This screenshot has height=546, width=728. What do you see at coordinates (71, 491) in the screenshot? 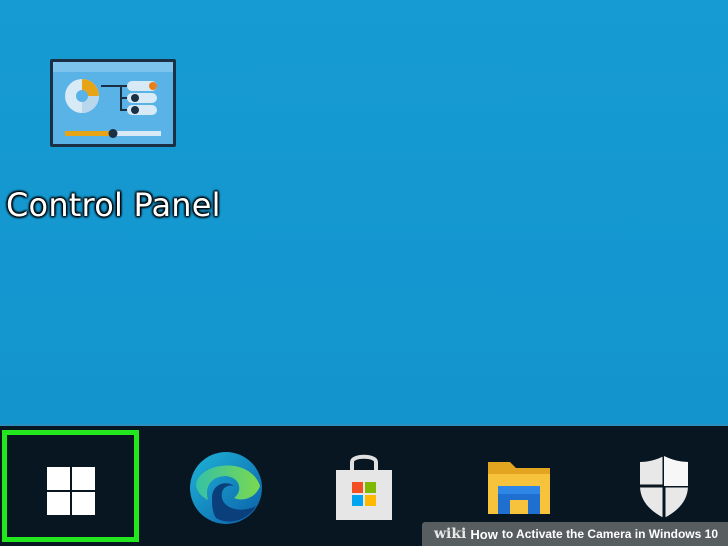
I see `windows-logo-icon` at bounding box center [71, 491].